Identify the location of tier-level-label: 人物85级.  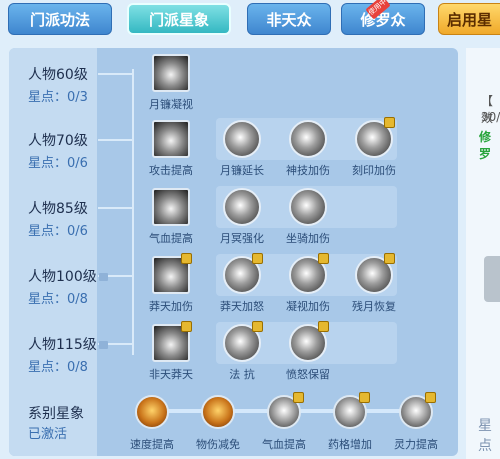
(58, 209).